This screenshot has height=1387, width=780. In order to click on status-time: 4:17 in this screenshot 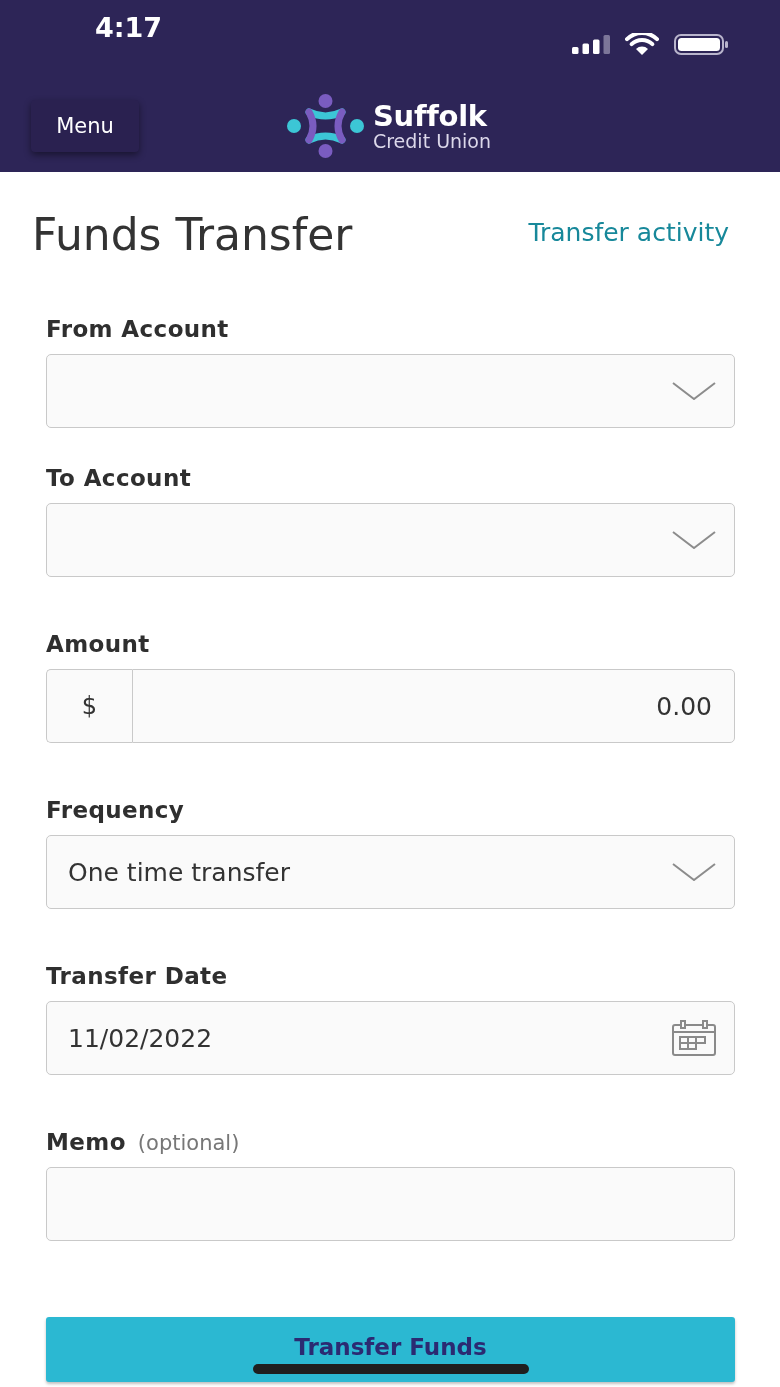, I will do `click(129, 28)`.